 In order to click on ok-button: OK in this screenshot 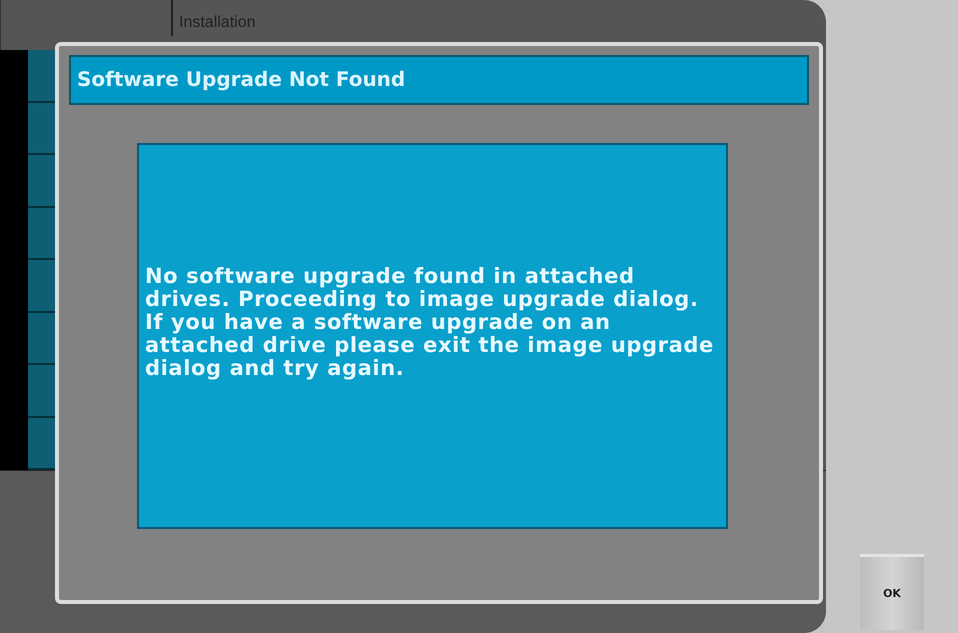, I will do `click(892, 592)`.